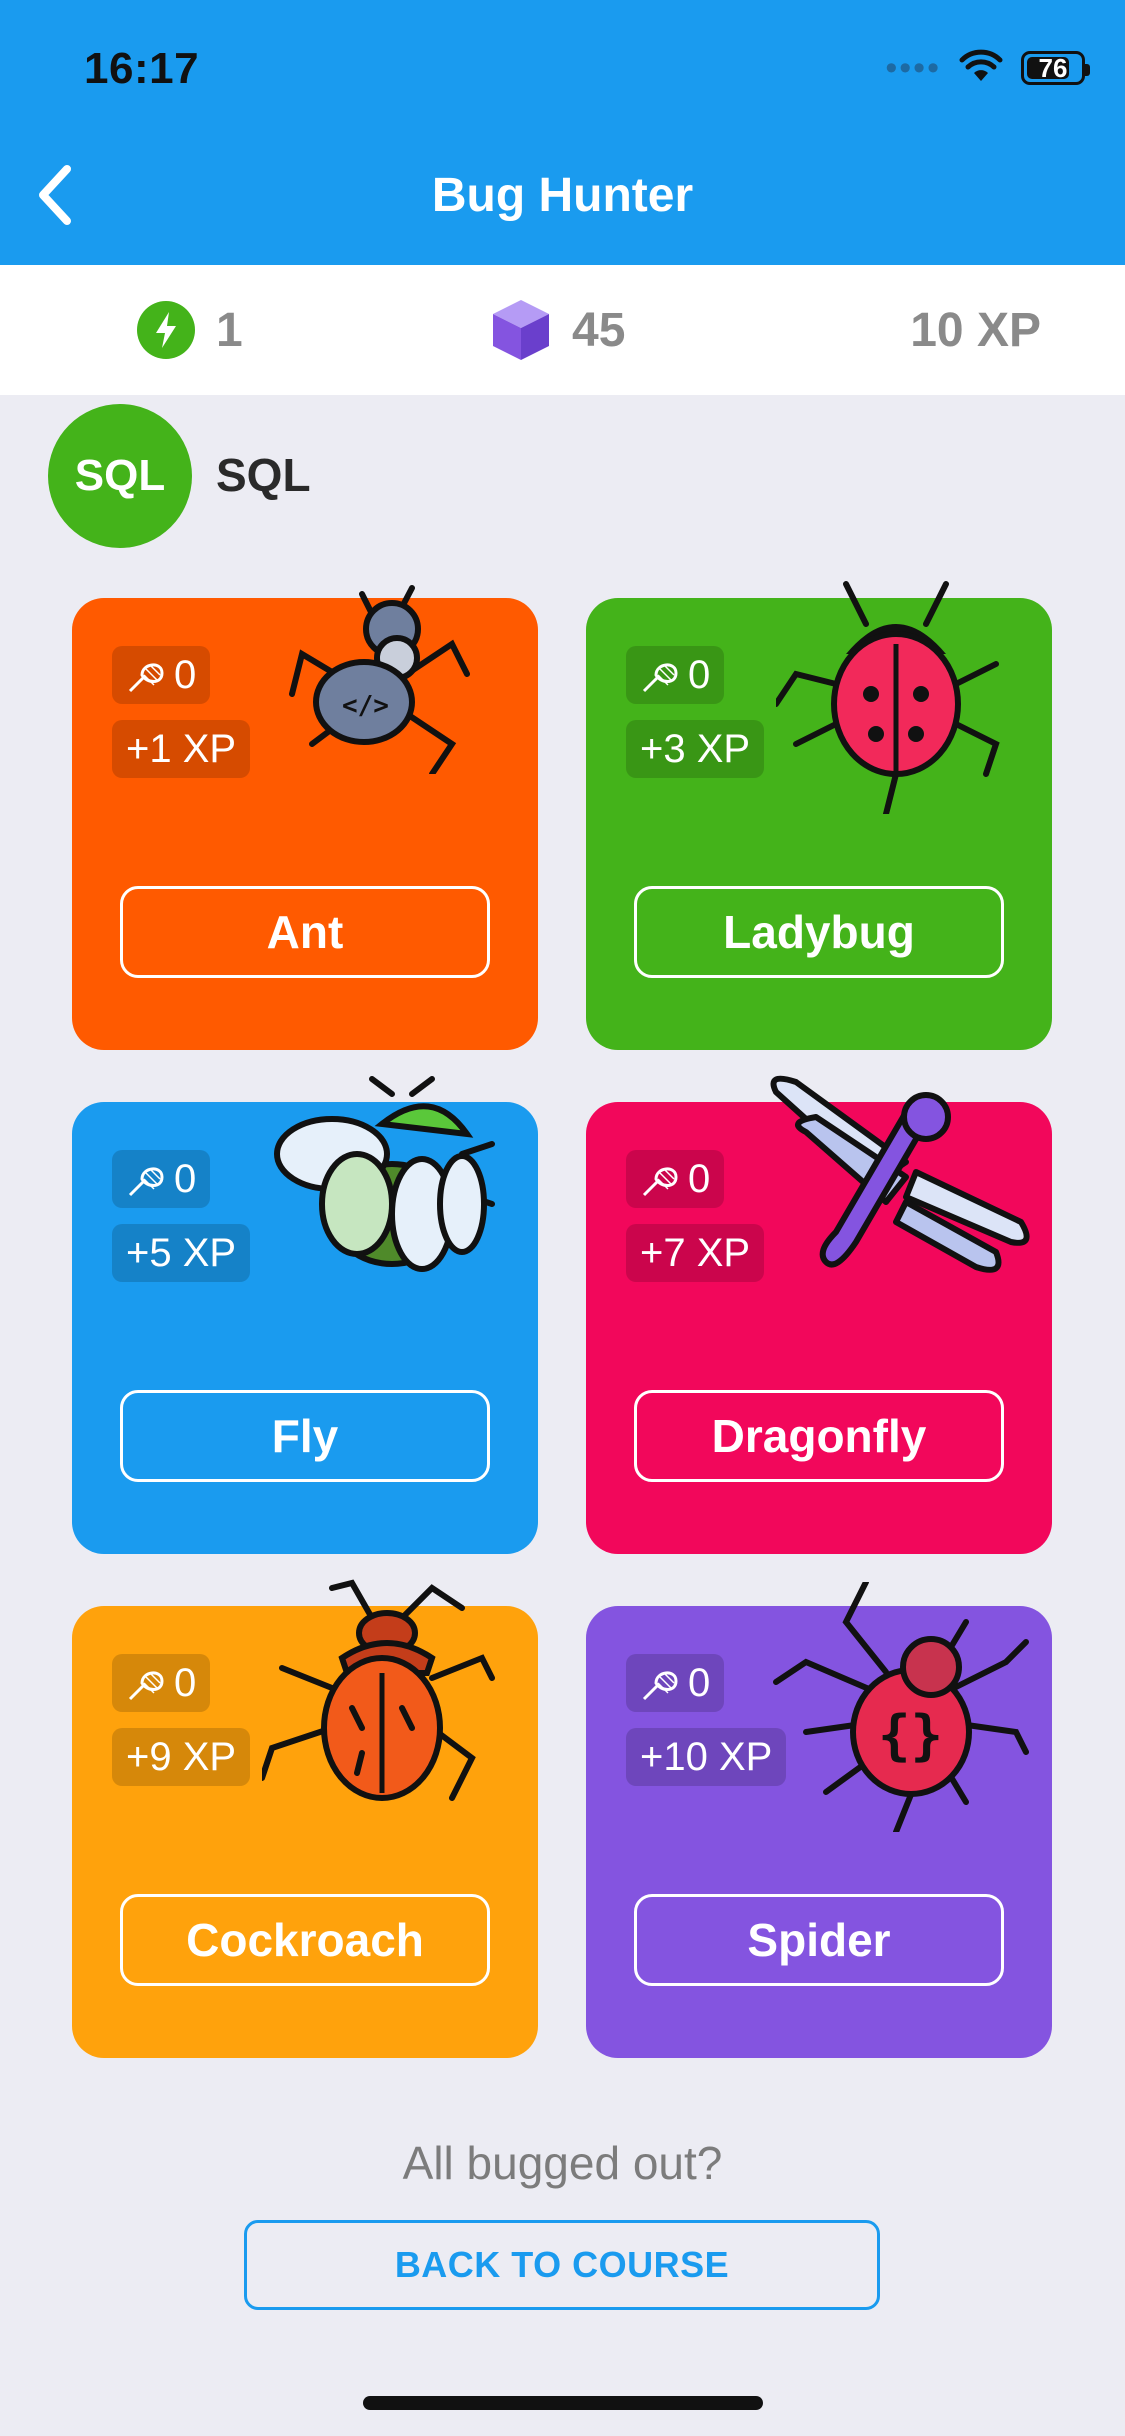 The width and height of the screenshot is (1125, 2436). Describe the element at coordinates (975, 330) in the screenshot. I see `xp-stat: 10 XP` at that location.